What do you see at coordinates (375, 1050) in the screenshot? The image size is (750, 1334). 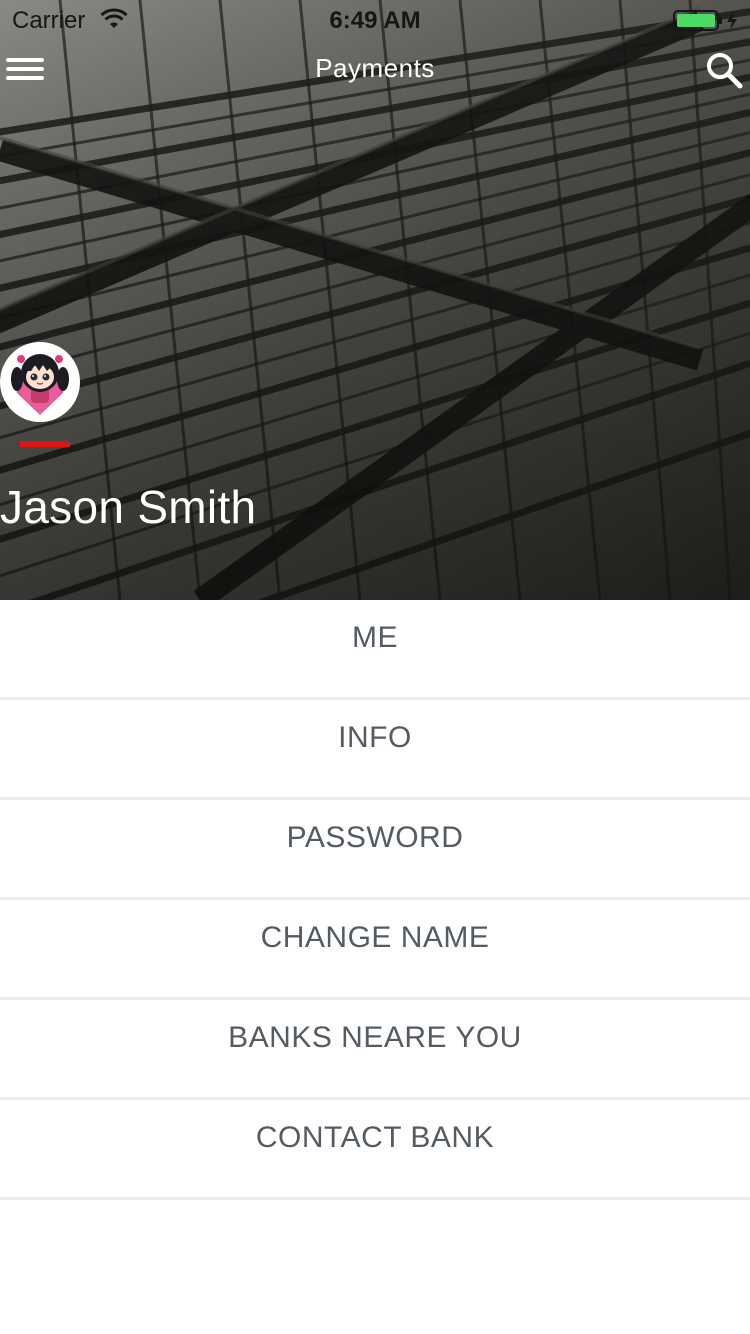 I see `menu-item-banks-near-you: BANKS NEARE YOU` at bounding box center [375, 1050].